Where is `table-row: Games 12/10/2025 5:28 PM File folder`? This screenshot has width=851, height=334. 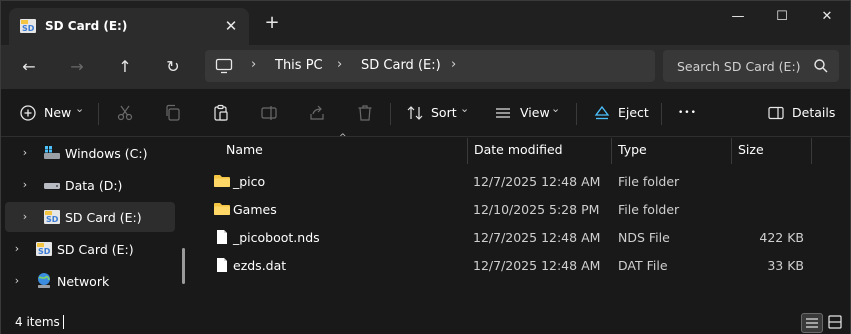 table-row: Games 12/10/2025 5:28 PM File folder is located at coordinates (522, 209).